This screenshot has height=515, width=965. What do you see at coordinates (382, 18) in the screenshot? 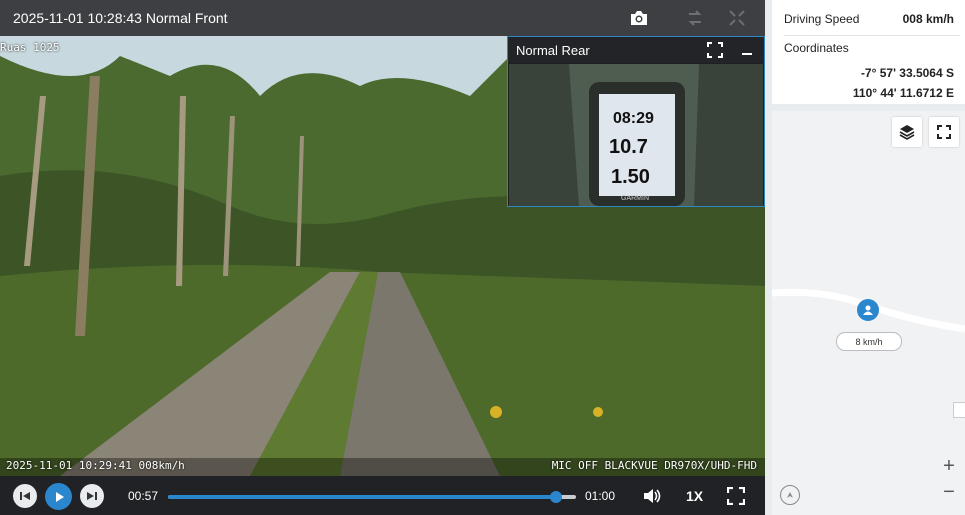
I see `player-topbar: 2025-11-01 10:28:43 Normal Front` at bounding box center [382, 18].